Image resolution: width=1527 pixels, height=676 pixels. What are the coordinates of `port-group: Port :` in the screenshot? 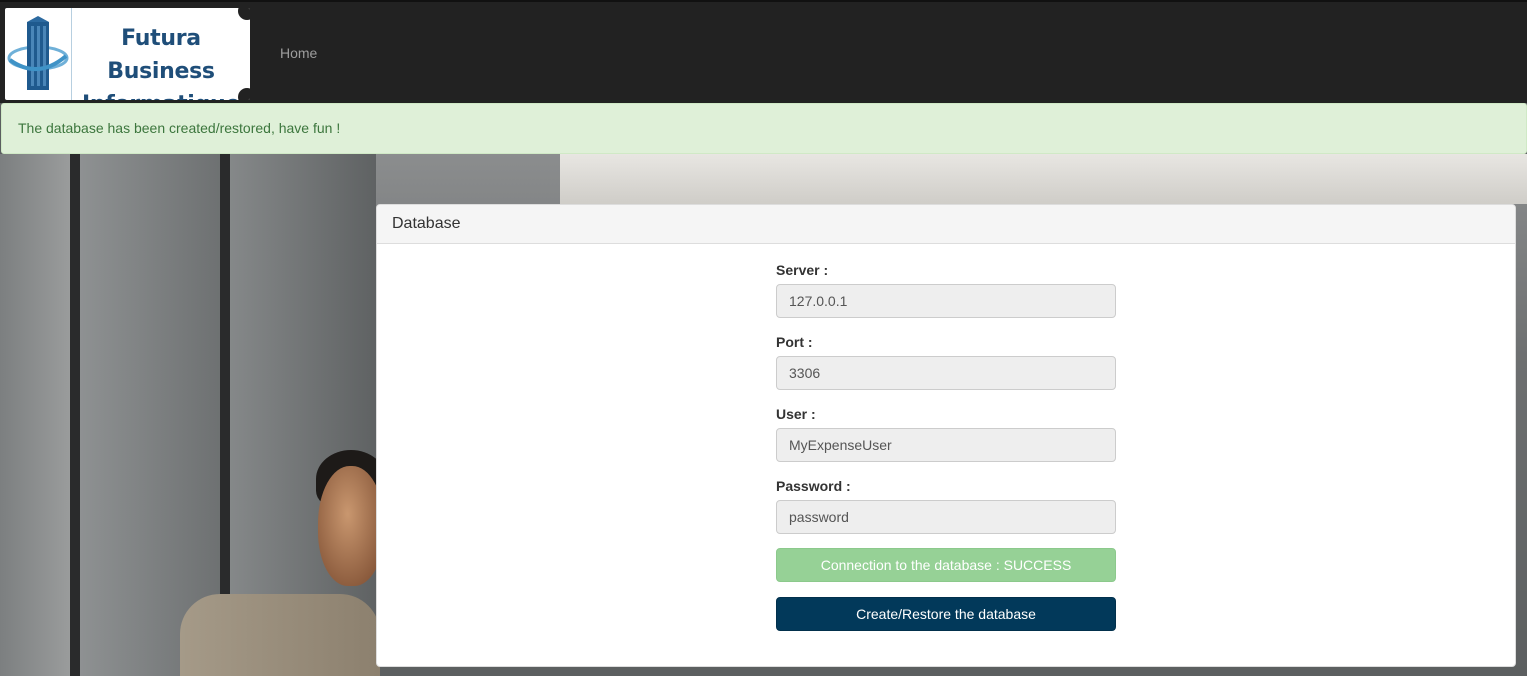 It's located at (946, 361).